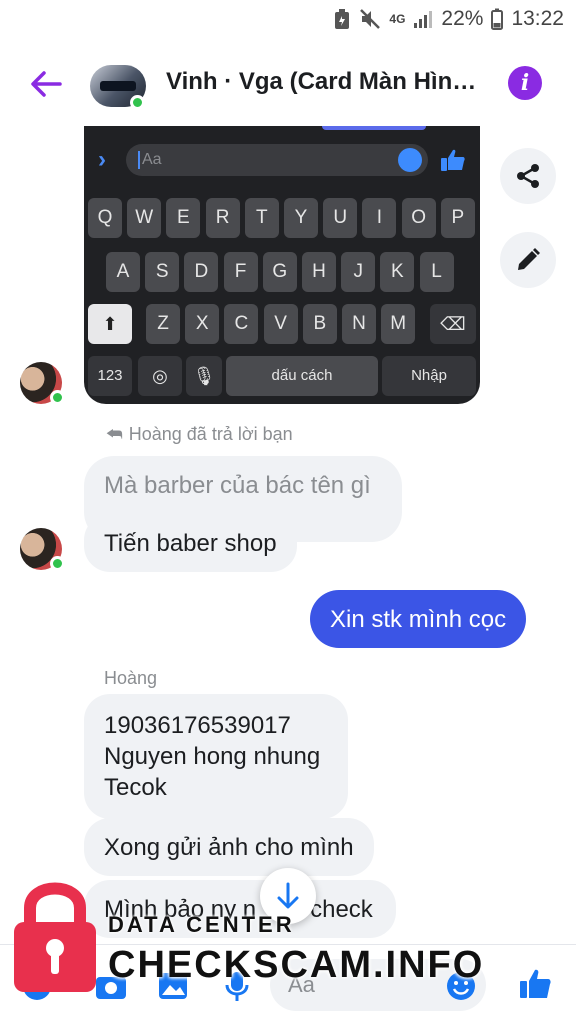 This screenshot has height=1024, width=576. I want to click on key-v: V, so click(280, 324).